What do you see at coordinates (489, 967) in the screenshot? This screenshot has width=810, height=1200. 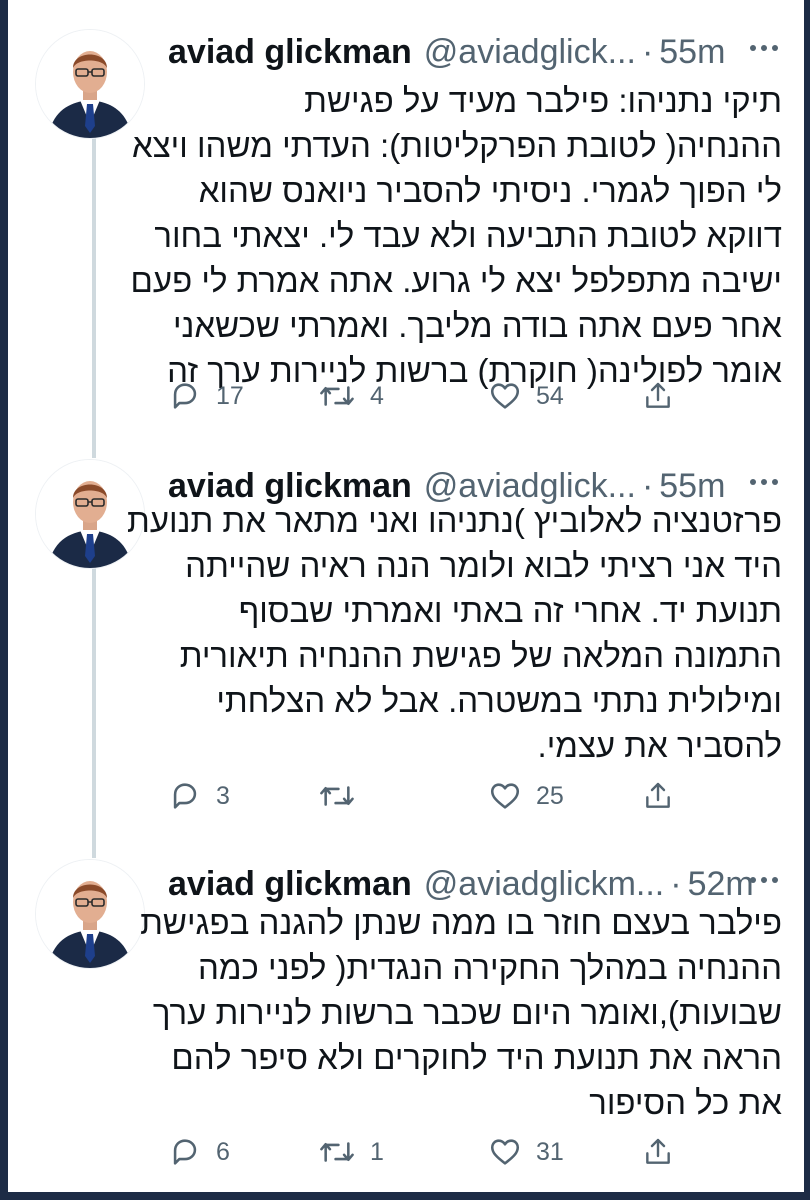 I see `tweet-text-line: ההנחיה במהלך החקירה הנגדית( לפני כמה` at bounding box center [489, 967].